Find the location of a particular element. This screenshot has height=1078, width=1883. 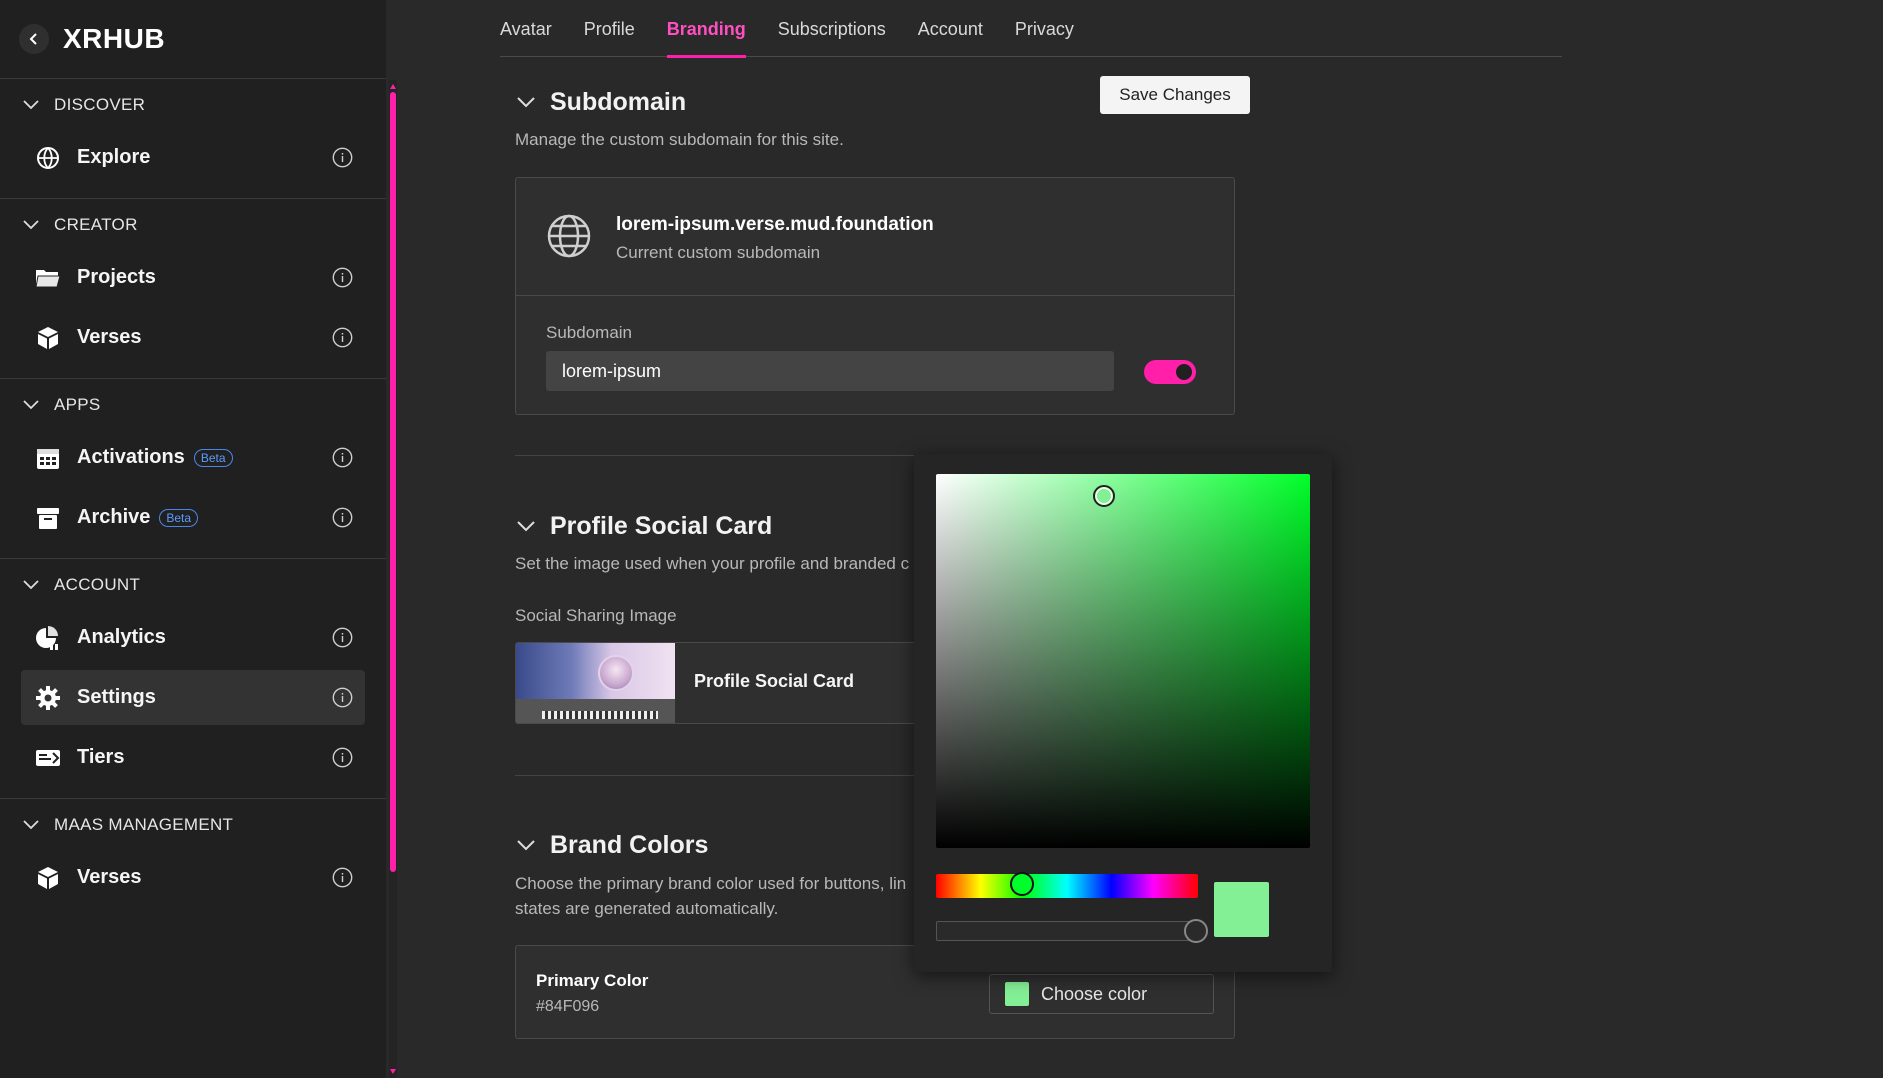

section-title: Brand Colors is located at coordinates (629, 845).